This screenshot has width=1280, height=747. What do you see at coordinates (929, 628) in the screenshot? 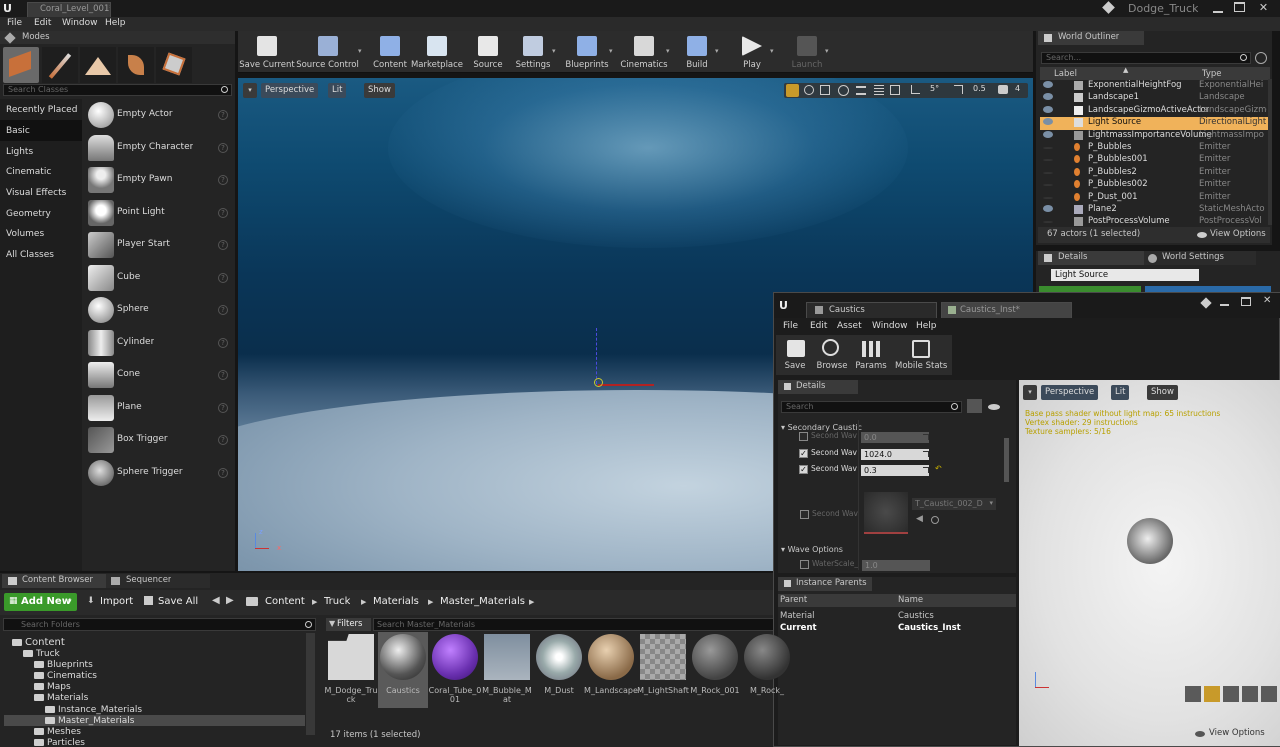
I see `parent-row-current-name: Caustics_Inst` at bounding box center [929, 628].